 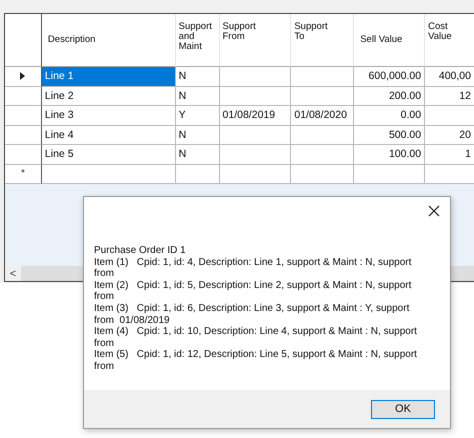 What do you see at coordinates (390, 96) in the screenshot?
I see `table-cell: 200.00` at bounding box center [390, 96].